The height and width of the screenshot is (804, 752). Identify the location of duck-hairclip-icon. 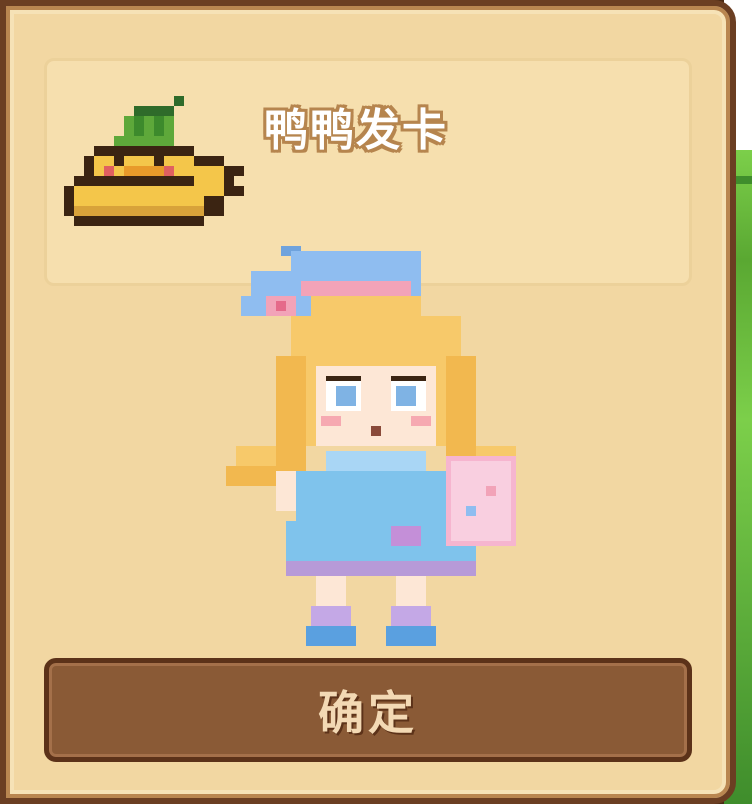
(154, 161).